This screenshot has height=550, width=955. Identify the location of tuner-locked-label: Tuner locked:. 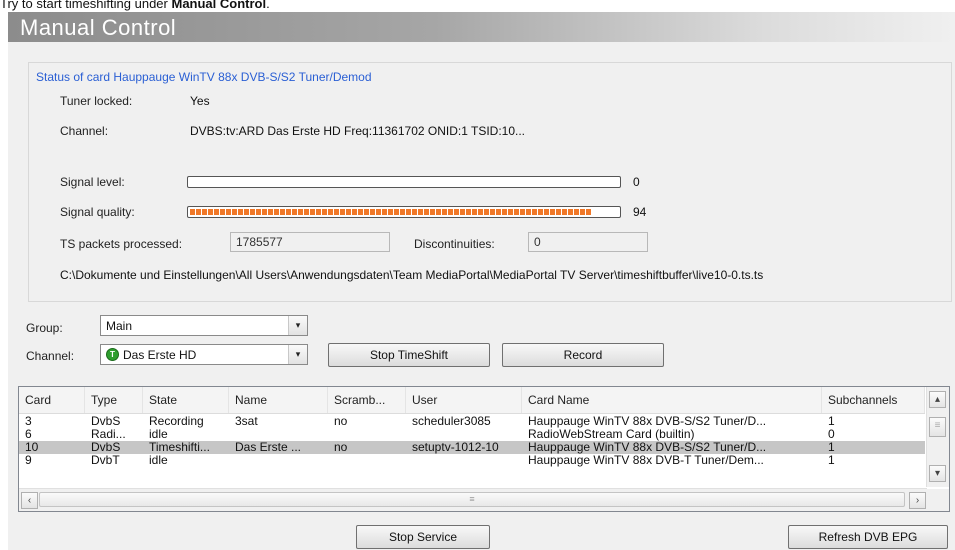
(96, 101).